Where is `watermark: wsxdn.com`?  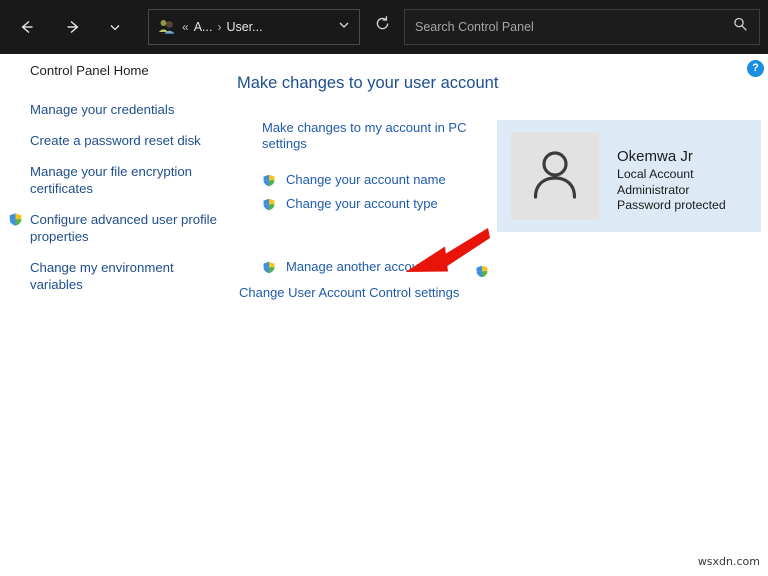 watermark: wsxdn.com is located at coordinates (728, 561).